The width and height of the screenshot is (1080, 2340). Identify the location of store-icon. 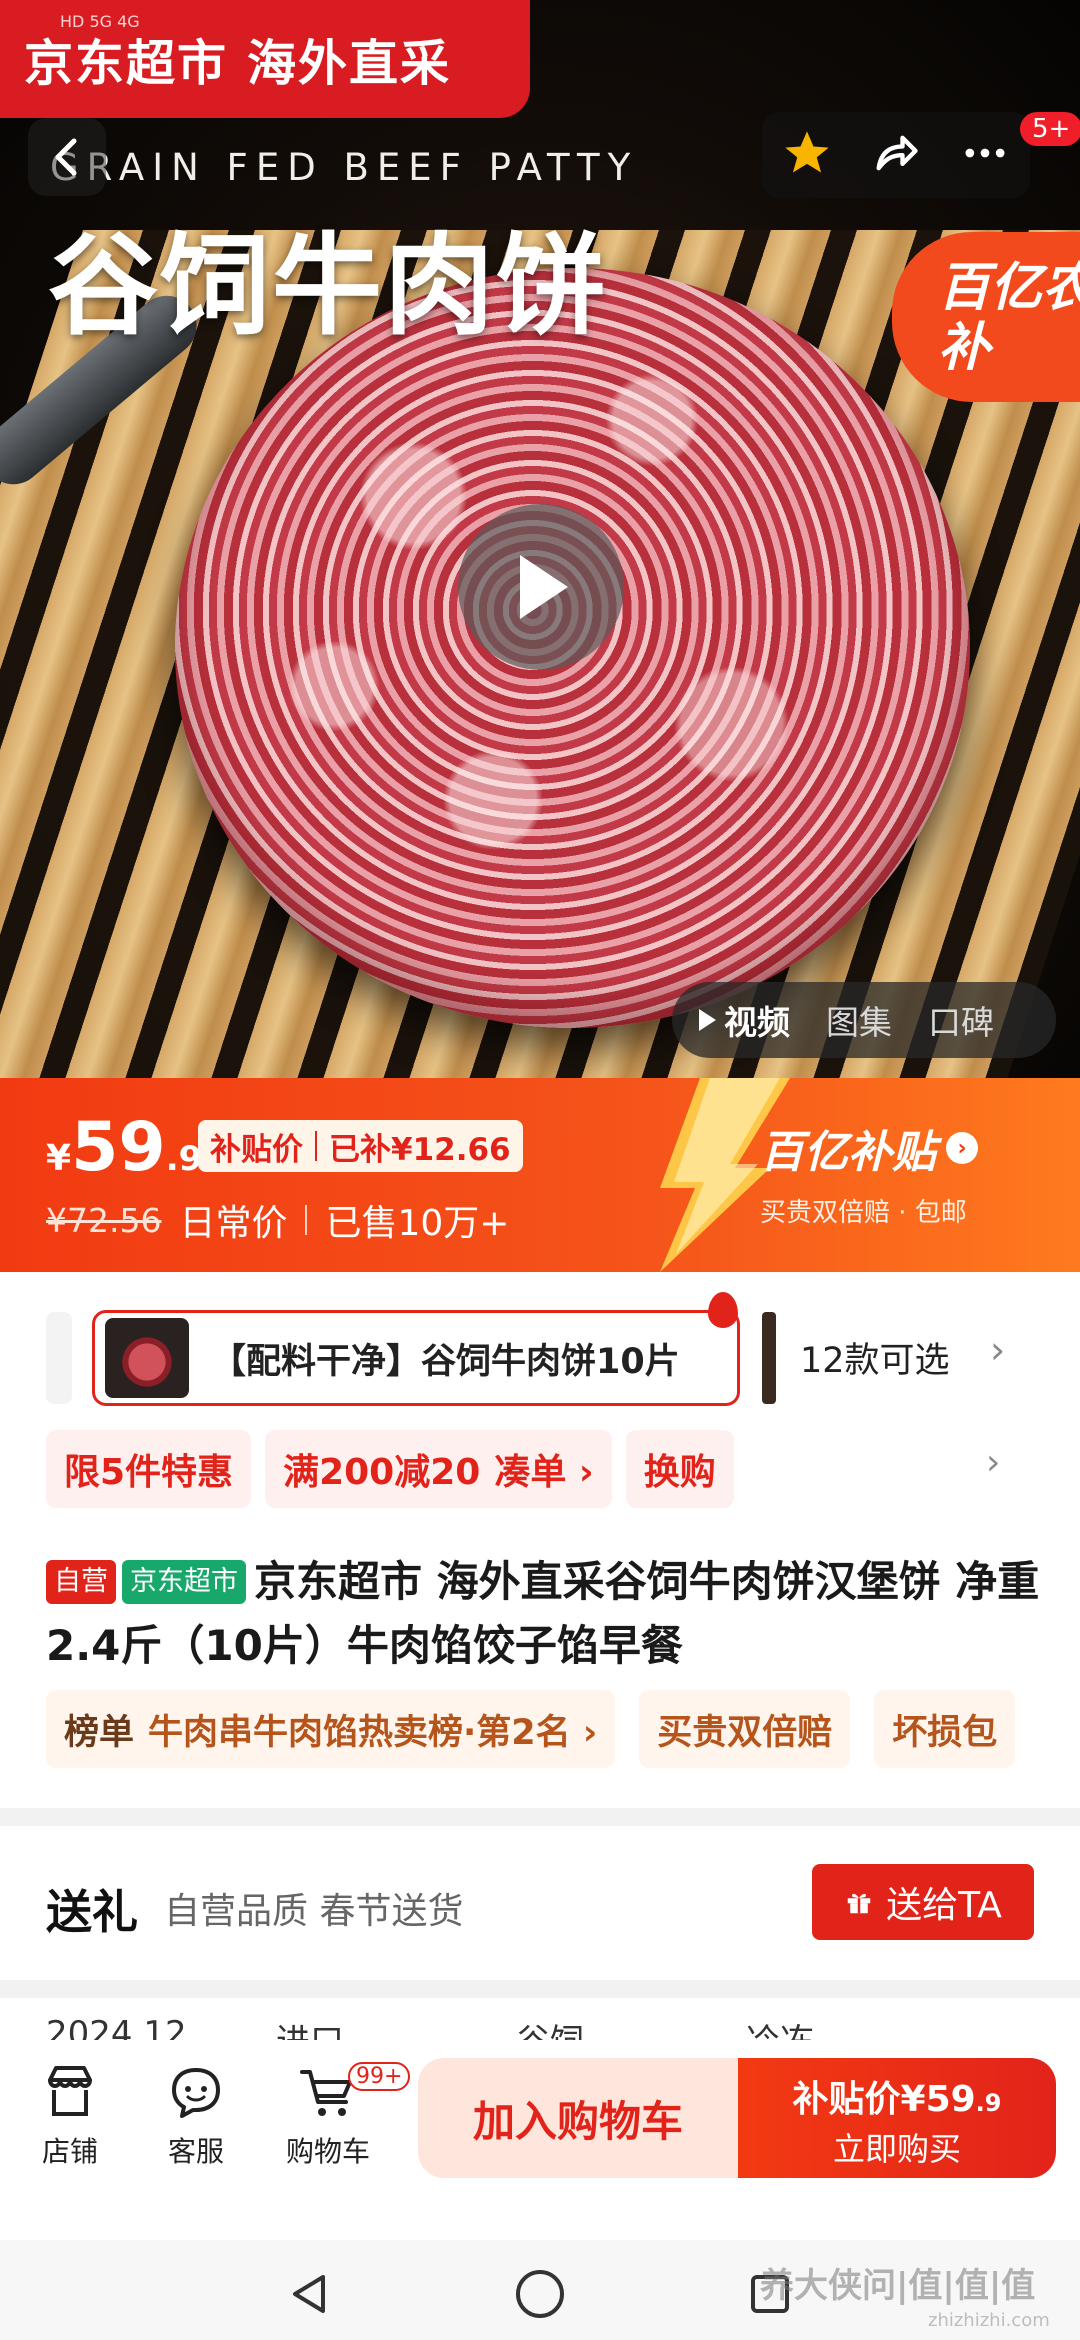
(70, 2092).